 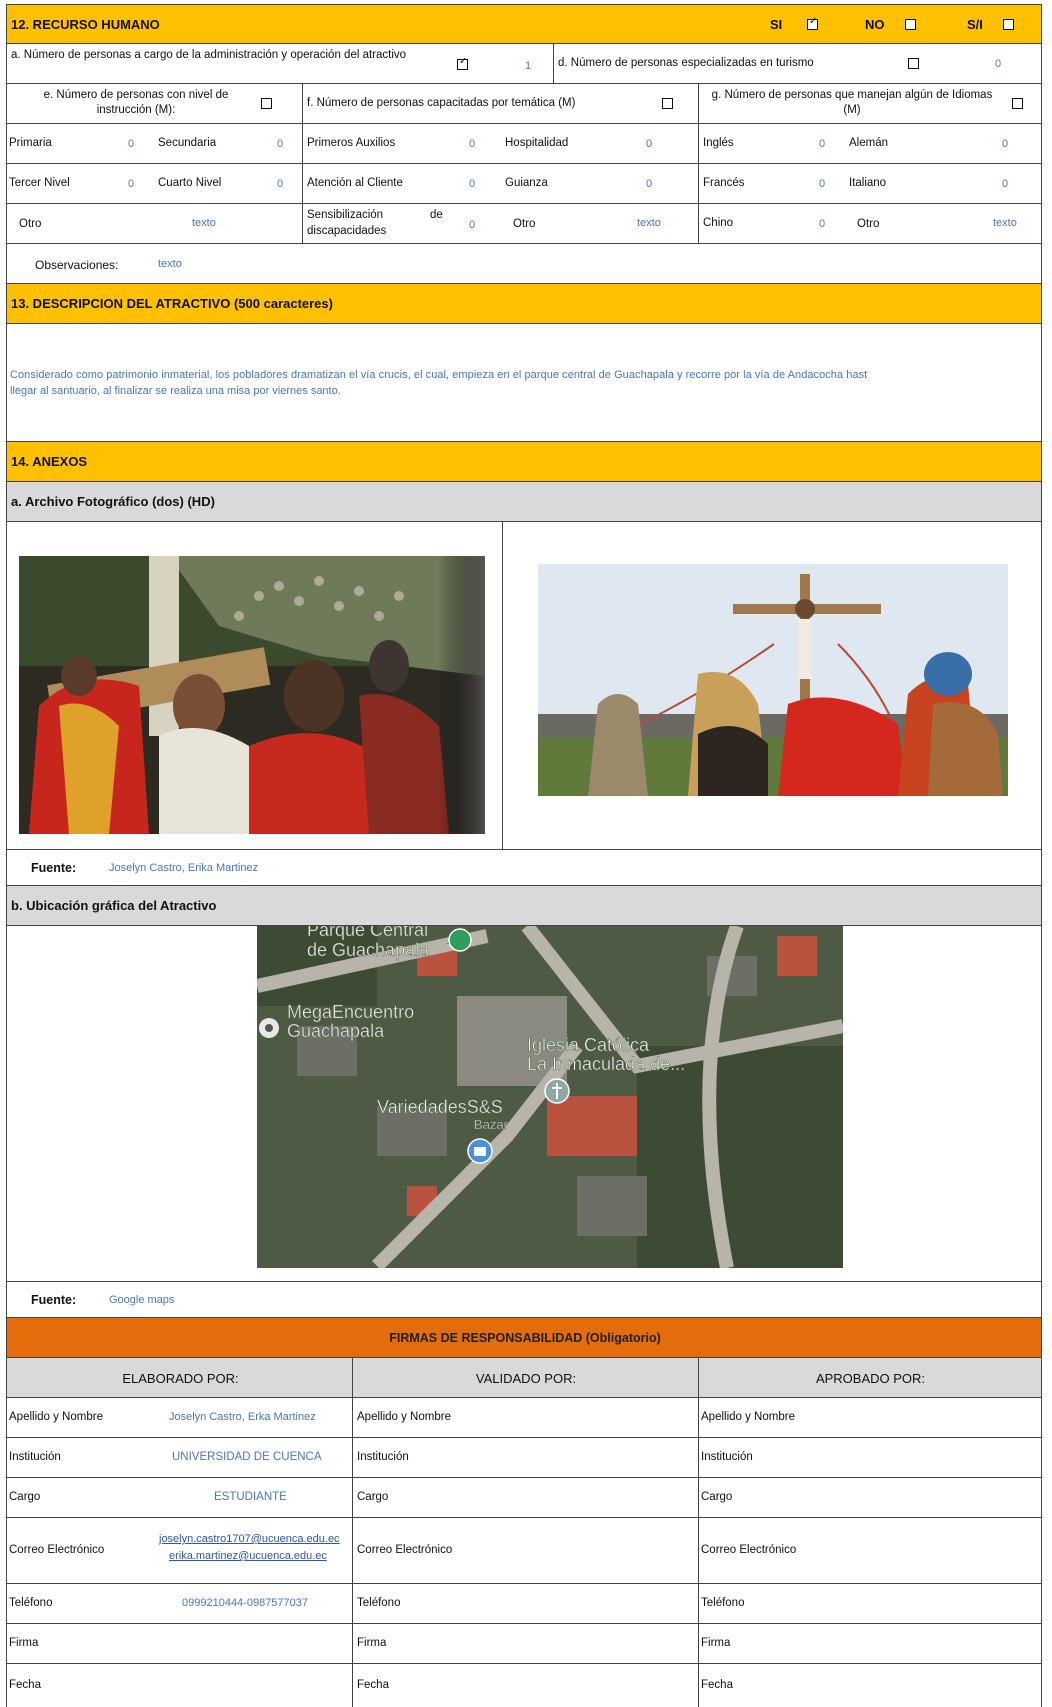 I want to click on cell-label: Primaria, so click(x=30, y=143).